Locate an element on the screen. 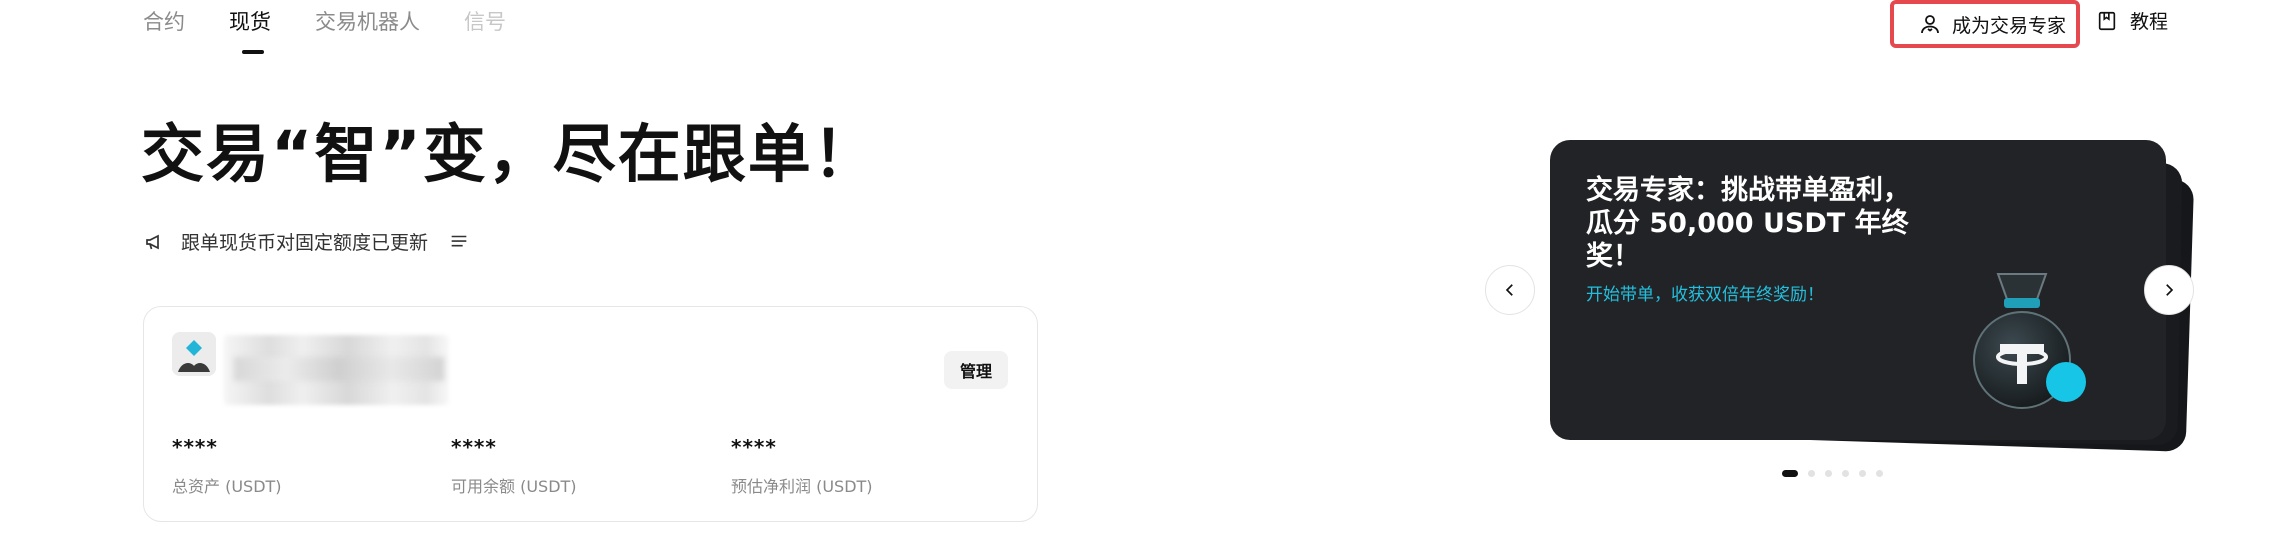 The image size is (2292, 554). stat-label: 总资产 (USDT) is located at coordinates (227, 486).